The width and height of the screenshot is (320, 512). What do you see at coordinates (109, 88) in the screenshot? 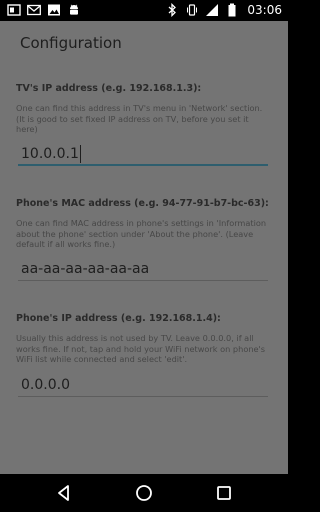
I see `tv-ip-heading: TV's IP address (e.g. 192.168.1.3):` at bounding box center [109, 88].